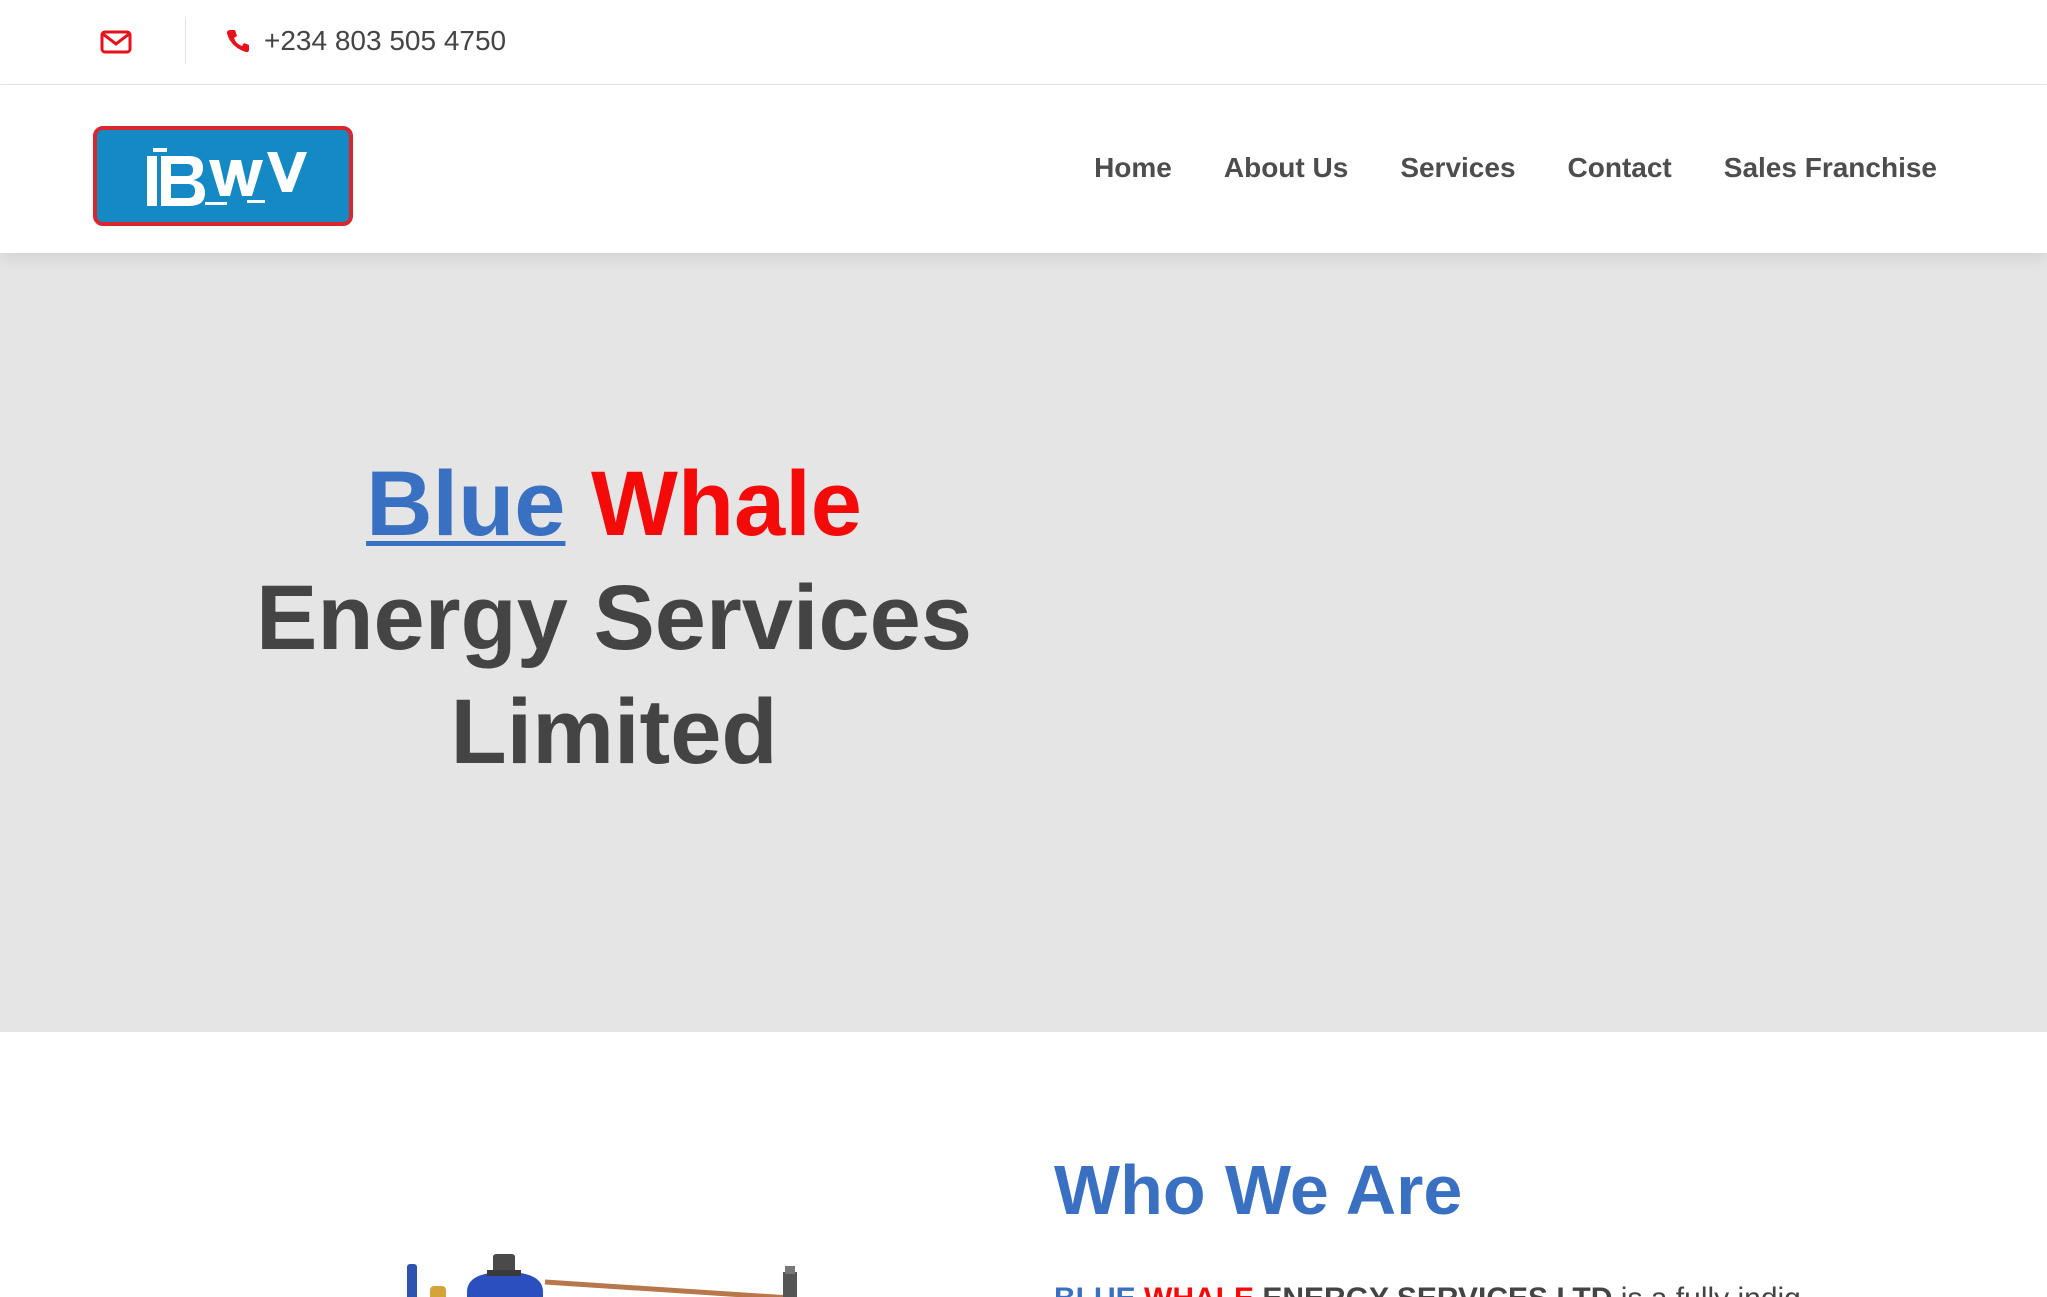  I want to click on who-we-are-title: Who We Are, so click(1258, 1190).